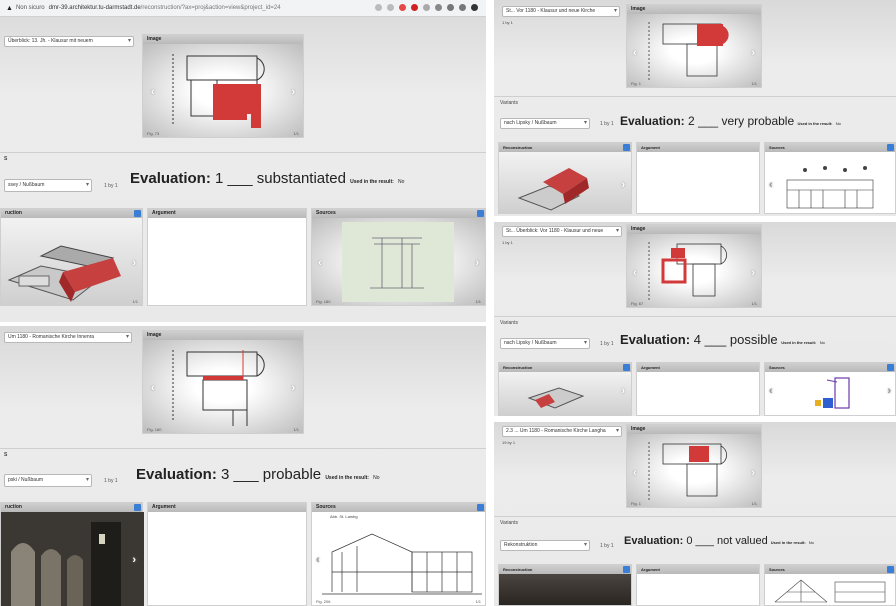  What do you see at coordinates (565, 589) in the screenshot?
I see `reconstruction-viewer` at bounding box center [565, 589].